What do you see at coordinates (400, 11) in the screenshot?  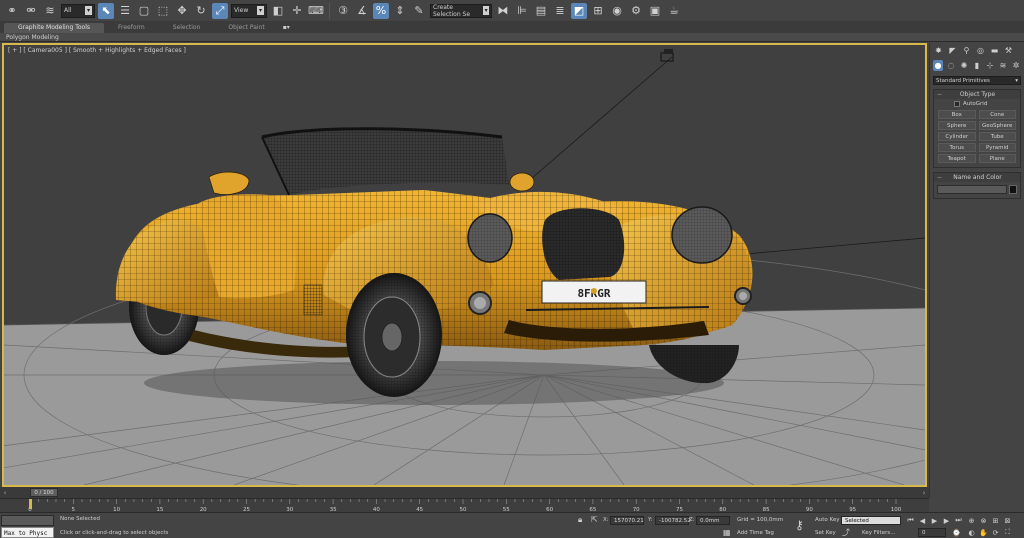 I see `spinner-snap-icon: ⇕` at bounding box center [400, 11].